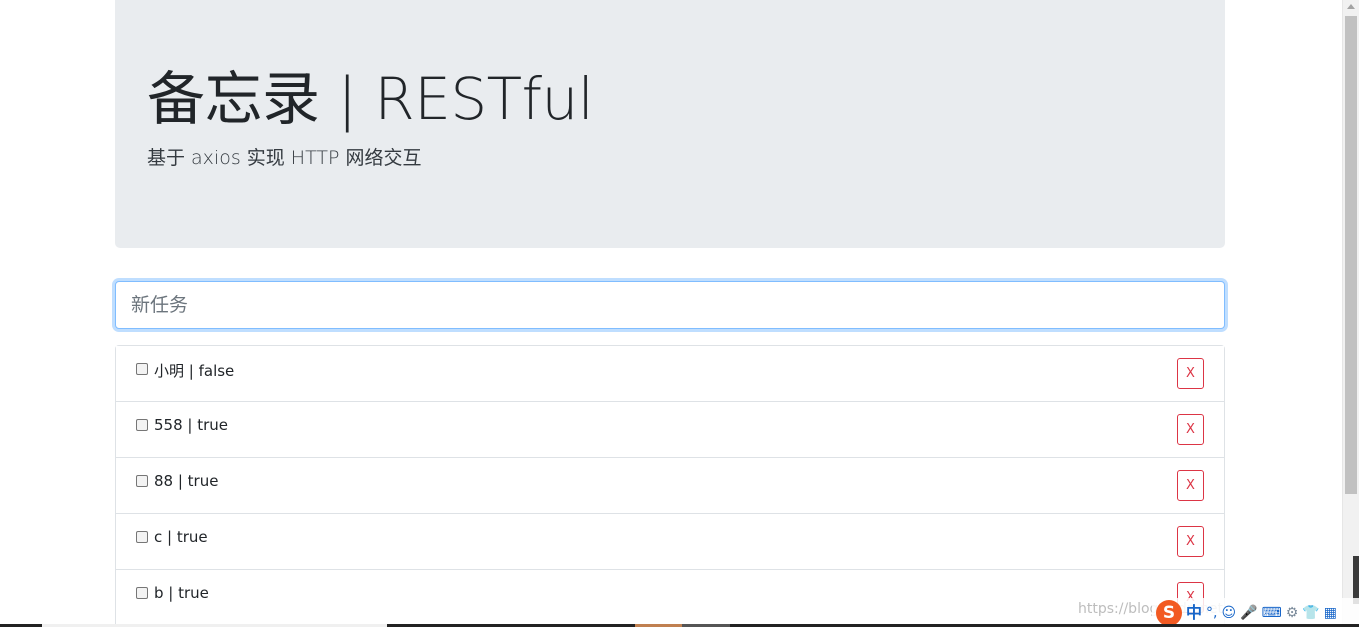  What do you see at coordinates (186, 481) in the screenshot?
I see `task-label: 88 | true` at bounding box center [186, 481].